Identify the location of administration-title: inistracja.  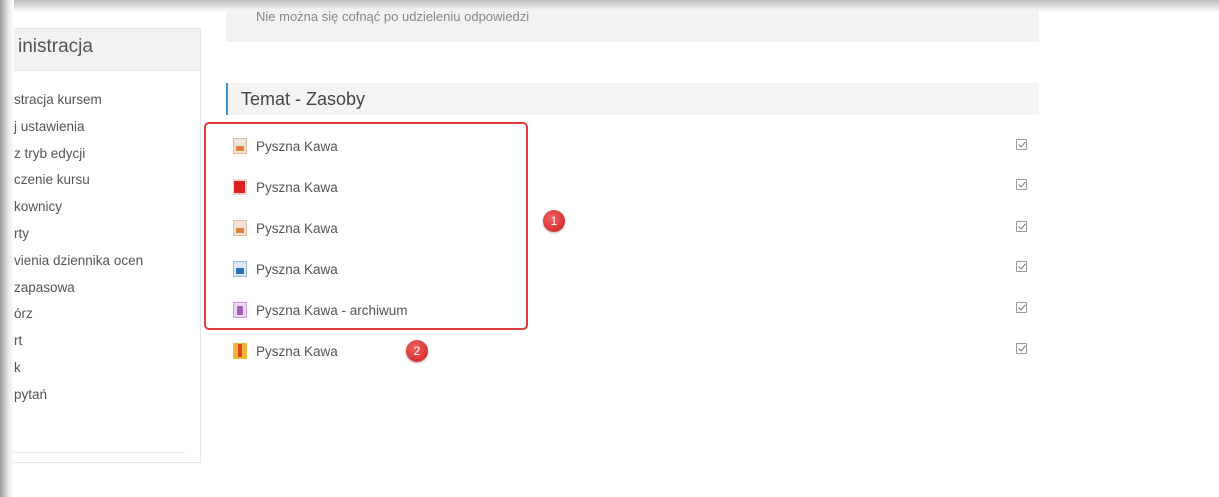
(107, 50).